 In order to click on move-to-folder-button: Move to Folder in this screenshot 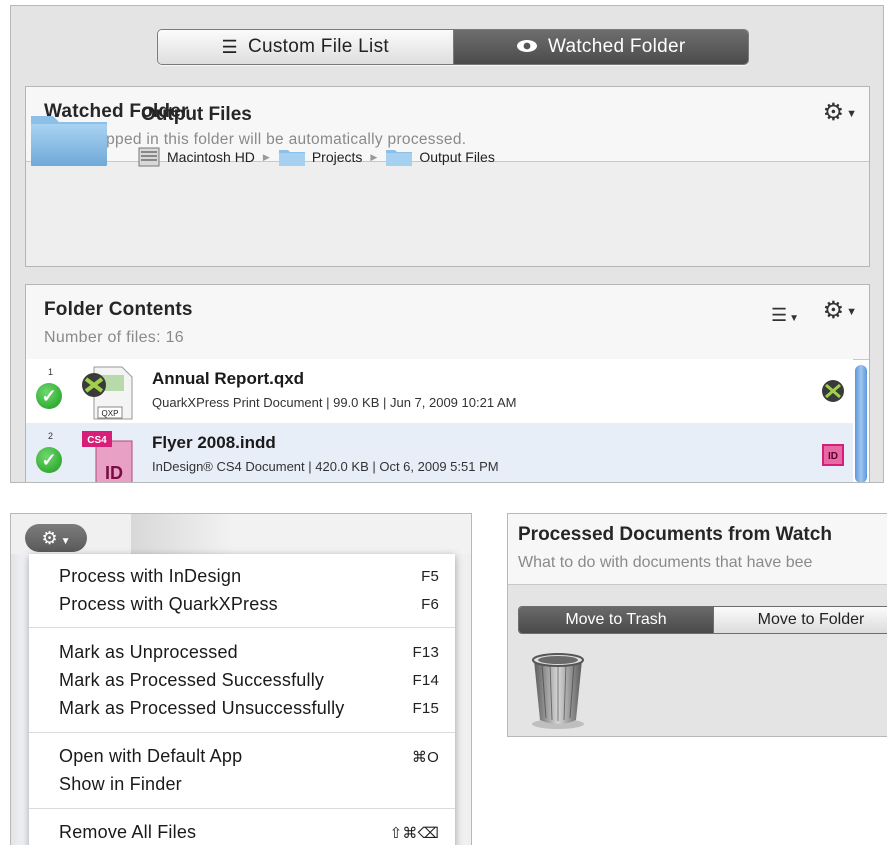, I will do `click(800, 620)`.